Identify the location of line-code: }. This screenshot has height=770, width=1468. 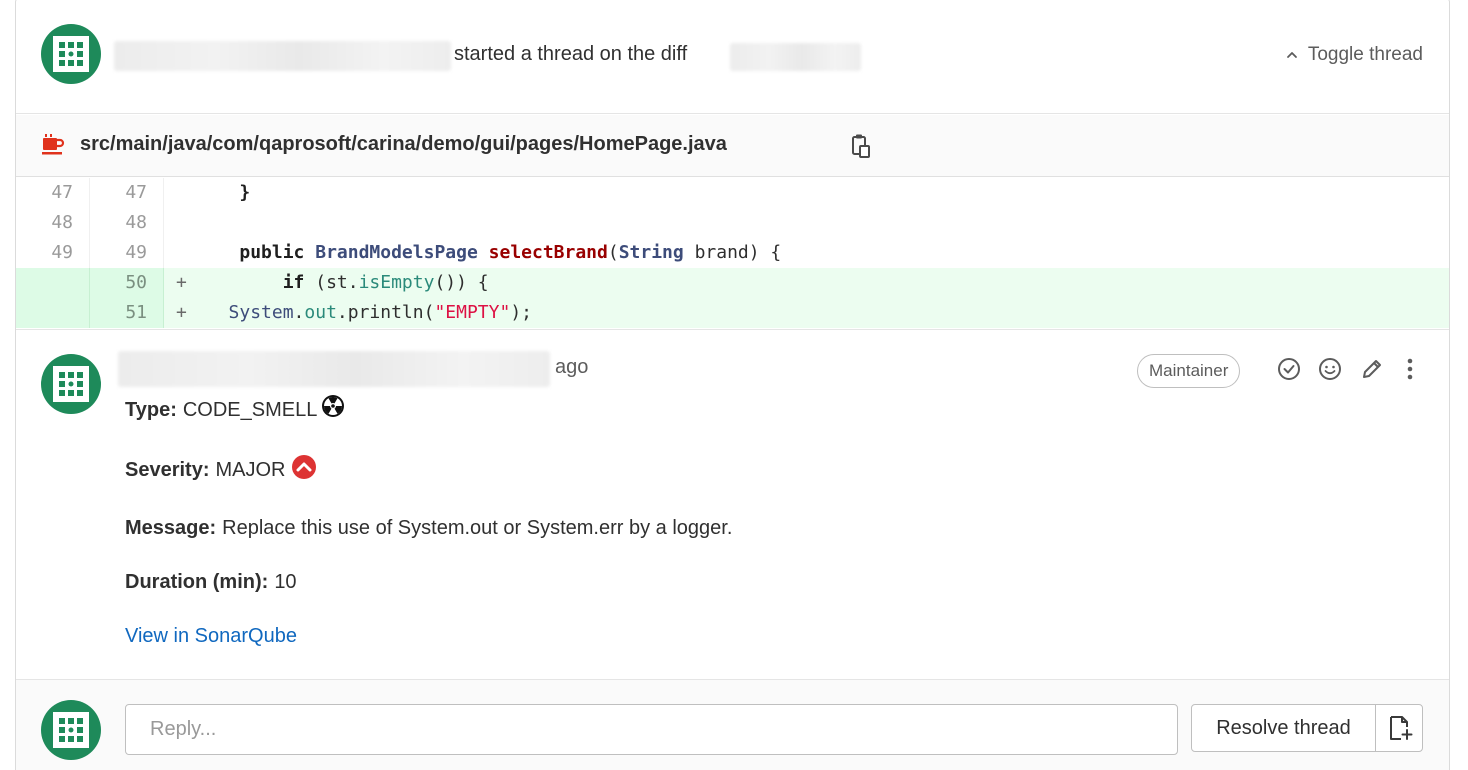
(223, 193).